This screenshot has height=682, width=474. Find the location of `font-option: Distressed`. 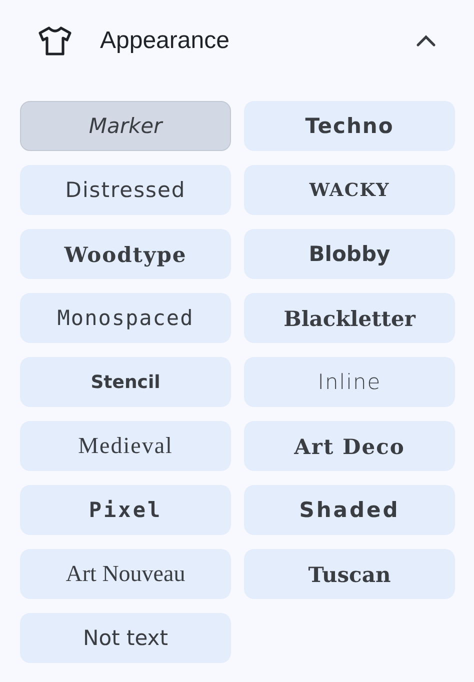

font-option: Distressed is located at coordinates (125, 190).